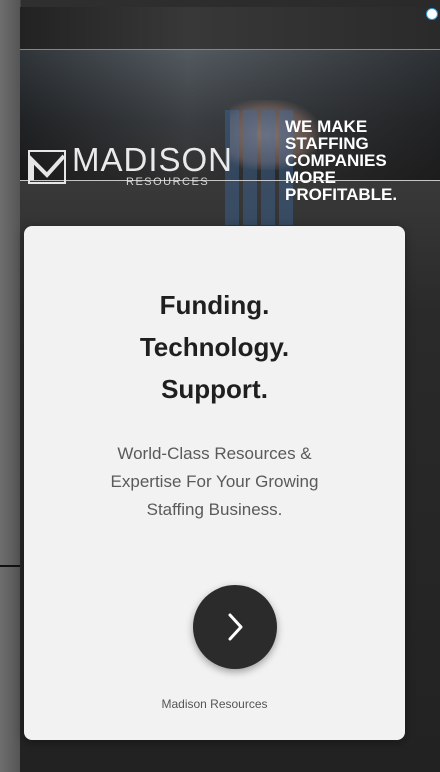  What do you see at coordinates (432, 14) in the screenshot?
I see `ad-choices-icon` at bounding box center [432, 14].